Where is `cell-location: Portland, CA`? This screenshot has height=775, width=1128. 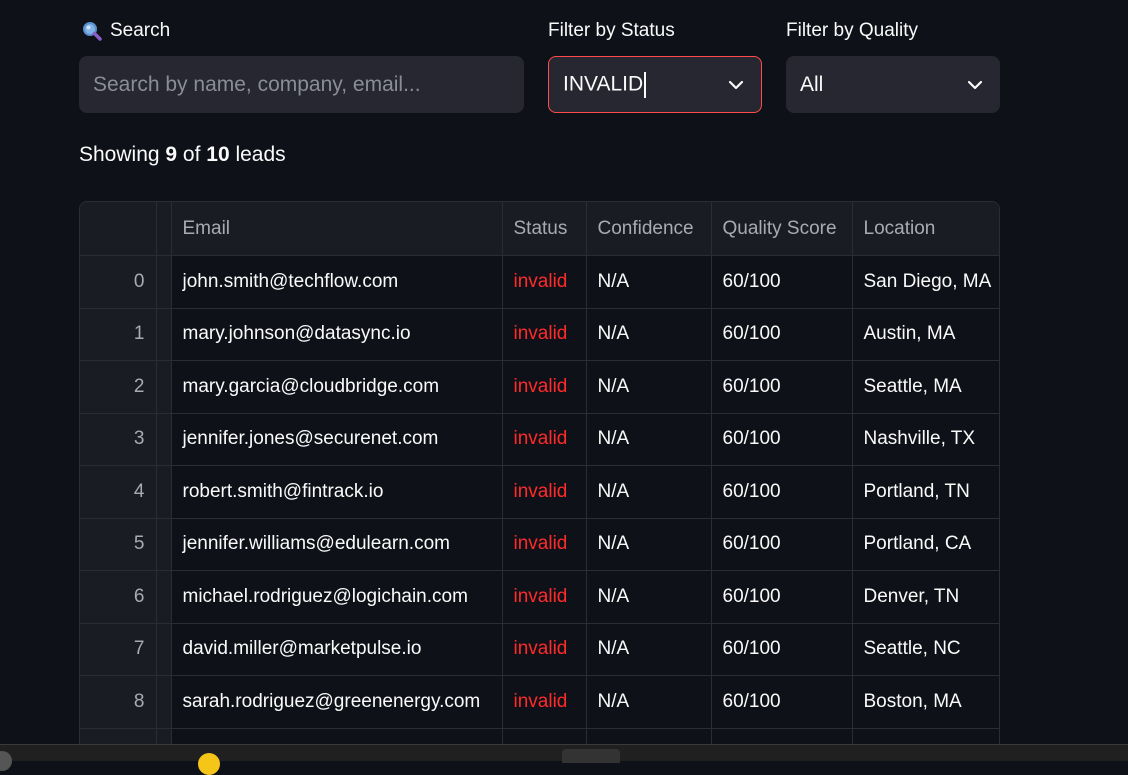
cell-location: Portland, CA is located at coordinates (925, 544).